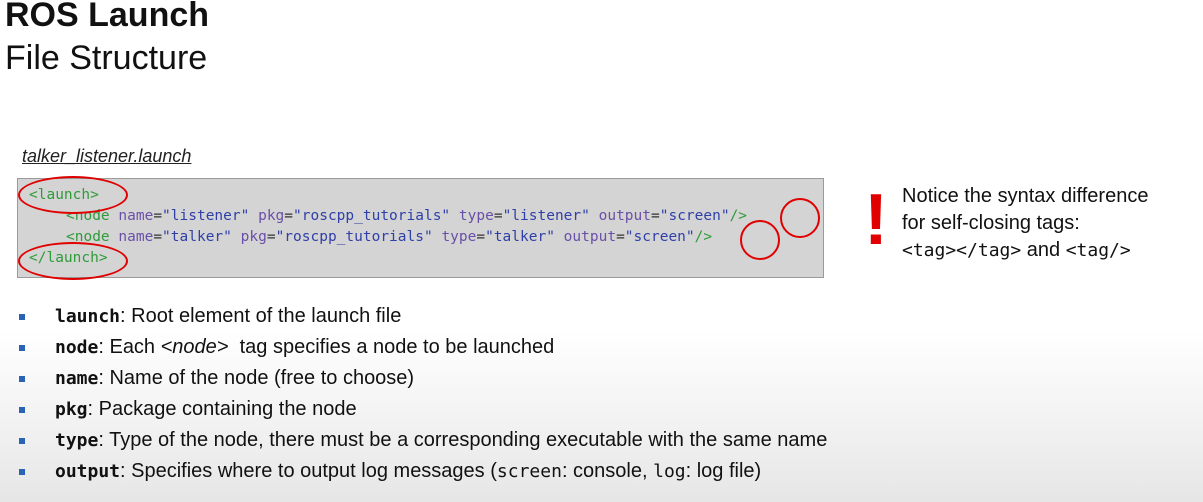 The height and width of the screenshot is (502, 1203). Describe the element at coordinates (107, 17) in the screenshot. I see `slide-title: ROS Launch` at that location.